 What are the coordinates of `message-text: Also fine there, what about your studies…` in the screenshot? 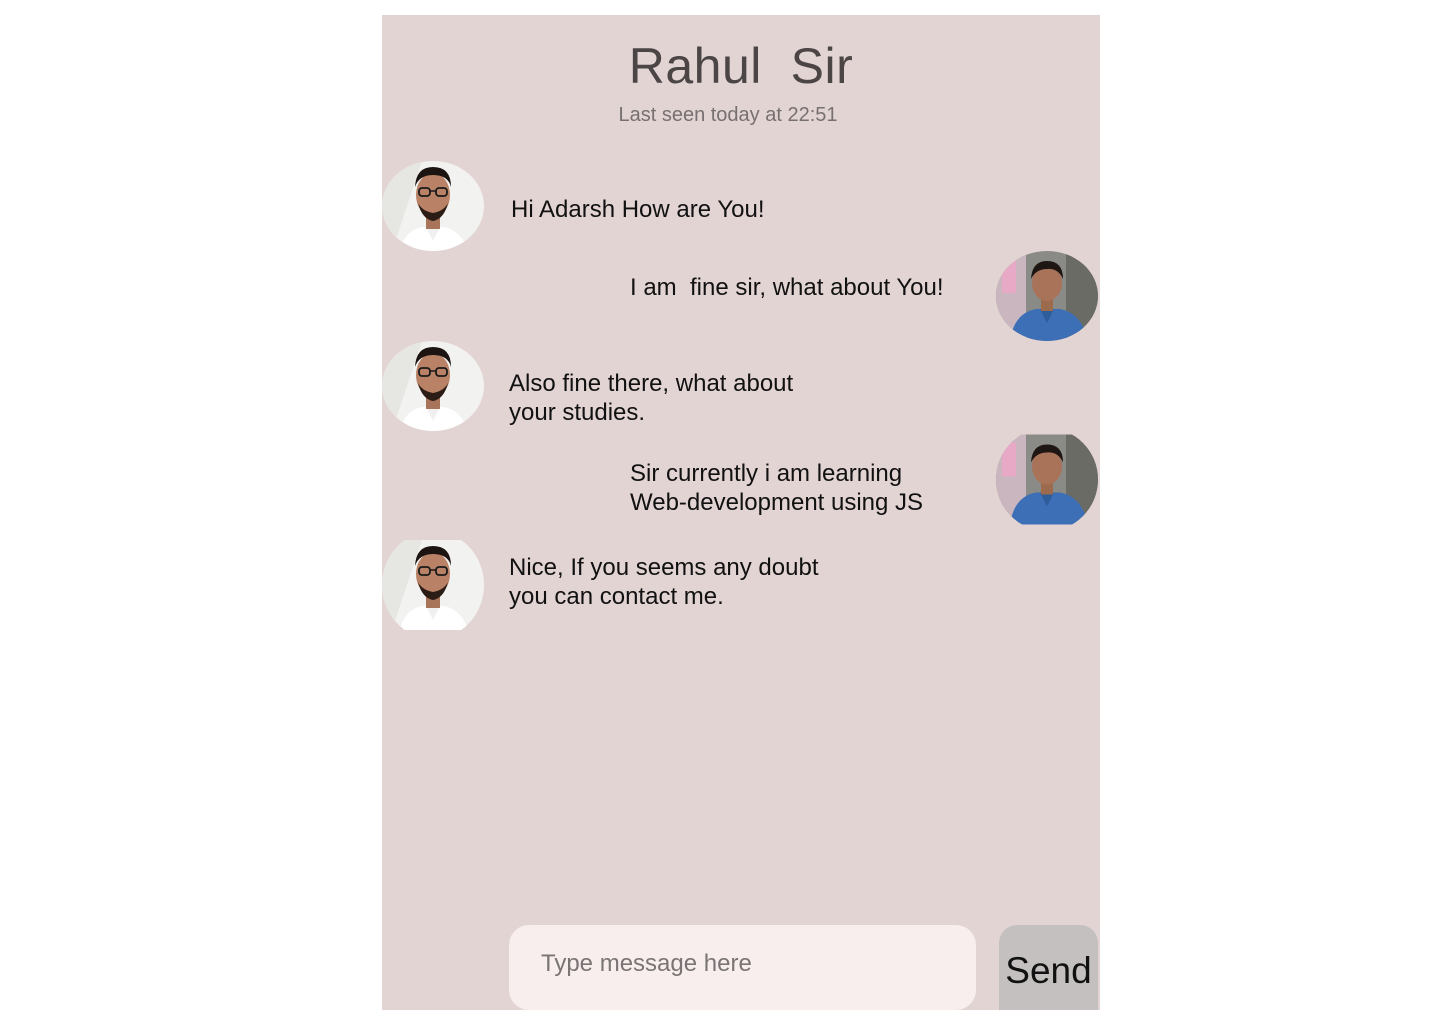 It's located at (651, 398).